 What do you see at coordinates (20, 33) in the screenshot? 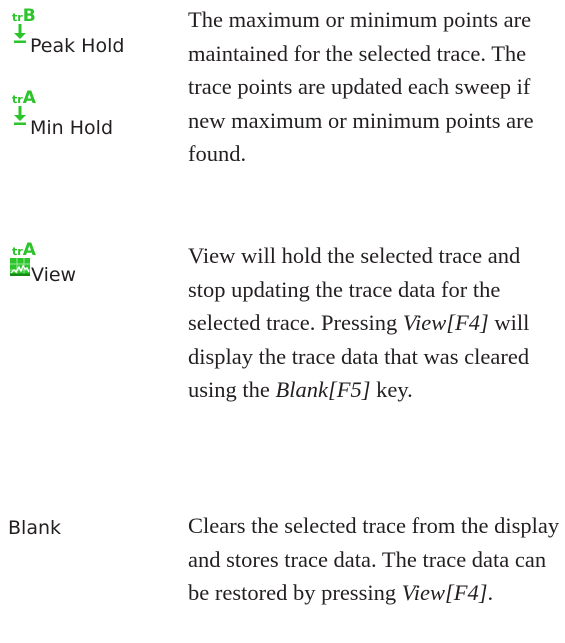
I see `peak-hold-icon` at bounding box center [20, 33].